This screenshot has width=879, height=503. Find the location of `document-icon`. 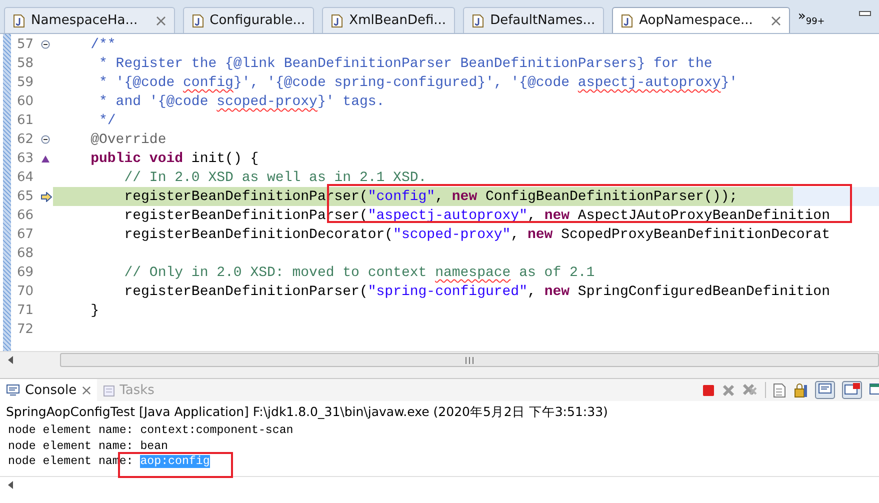

document-icon is located at coordinates (780, 390).